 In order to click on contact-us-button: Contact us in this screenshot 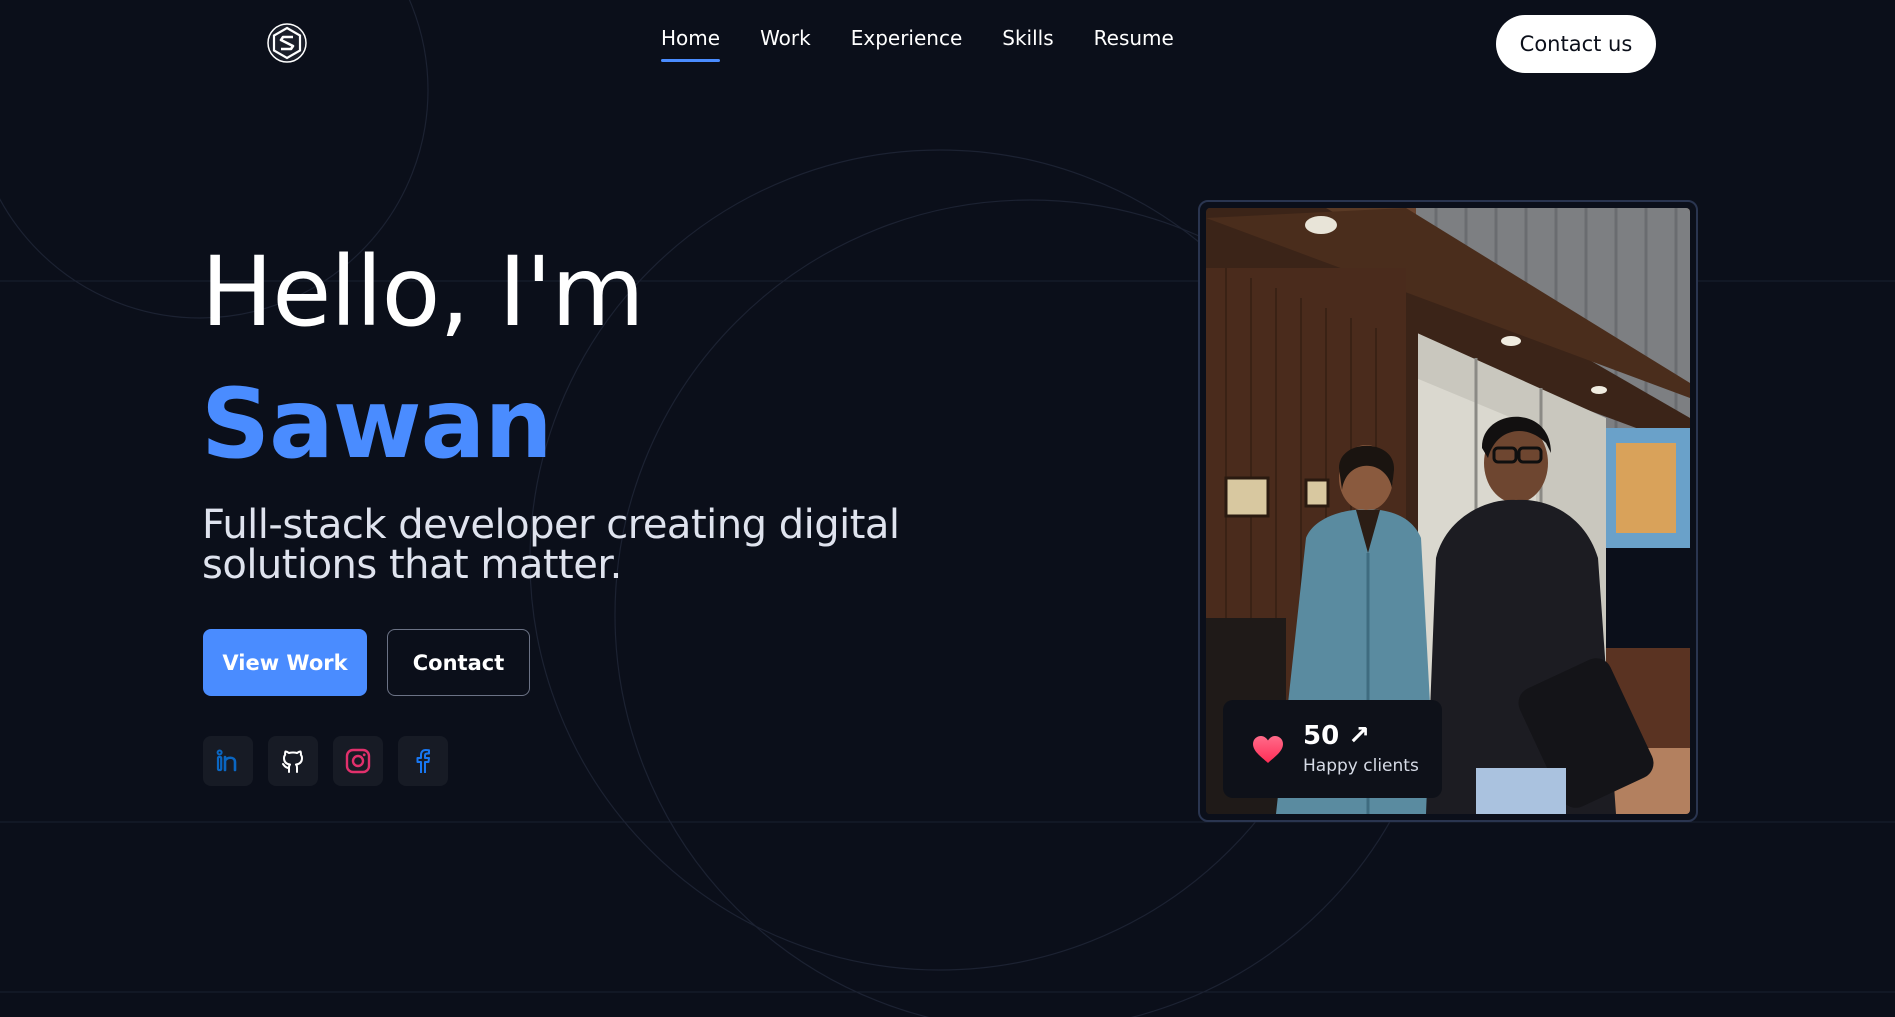, I will do `click(1576, 44)`.